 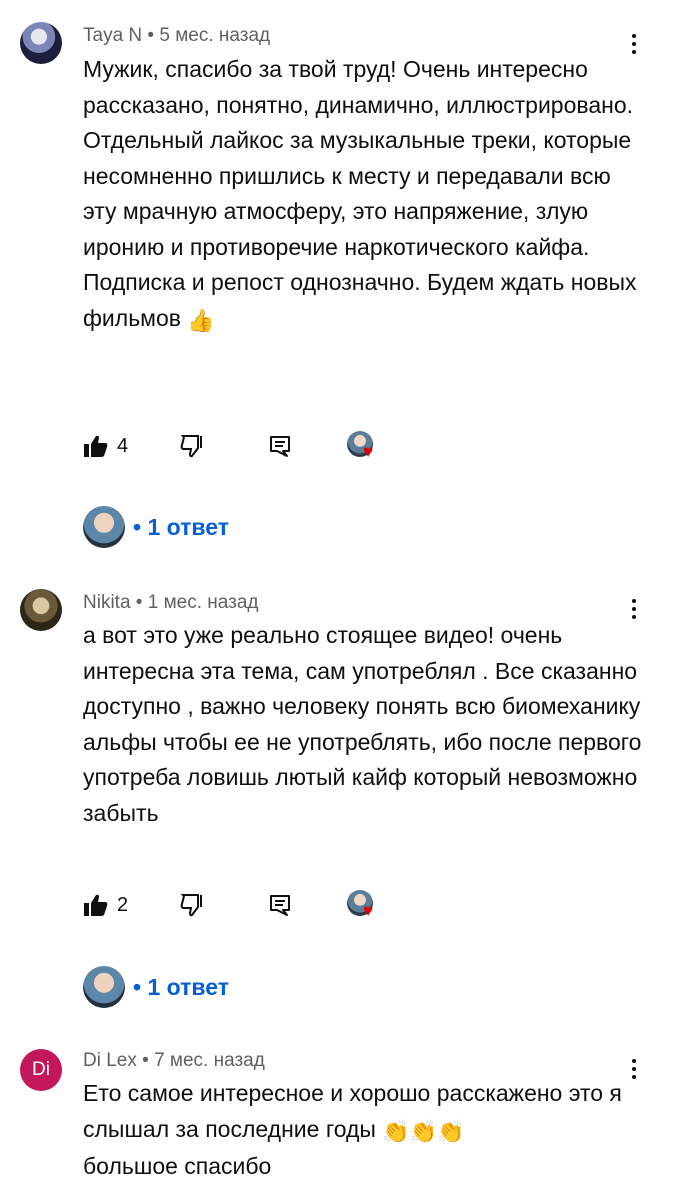 What do you see at coordinates (201, 320) in the screenshot?
I see `thumbs-up-emoji: 👍` at bounding box center [201, 320].